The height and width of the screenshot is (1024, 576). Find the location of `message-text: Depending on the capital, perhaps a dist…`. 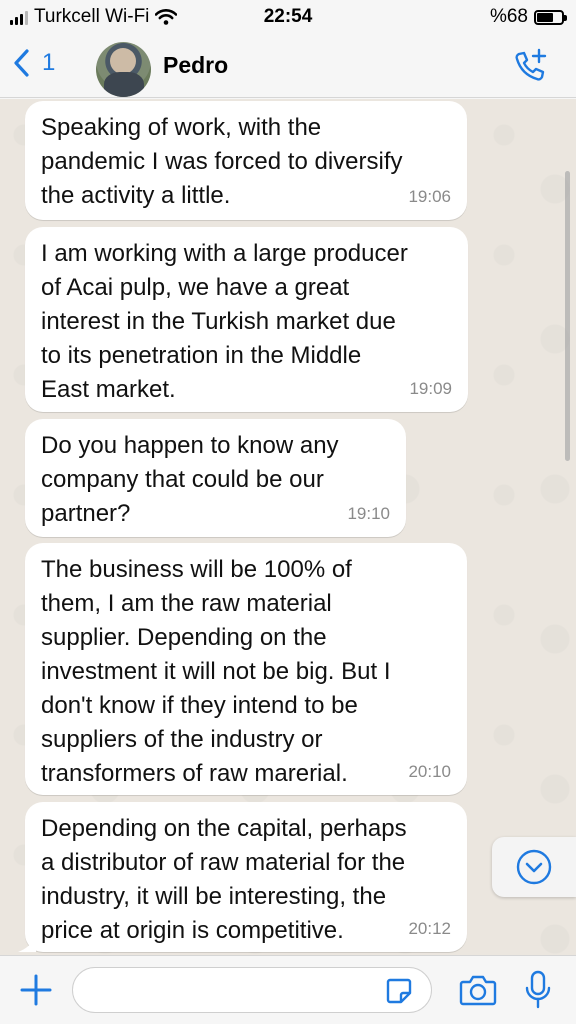

message-text: Depending on the capital, perhaps a dist… is located at coordinates (224, 879).